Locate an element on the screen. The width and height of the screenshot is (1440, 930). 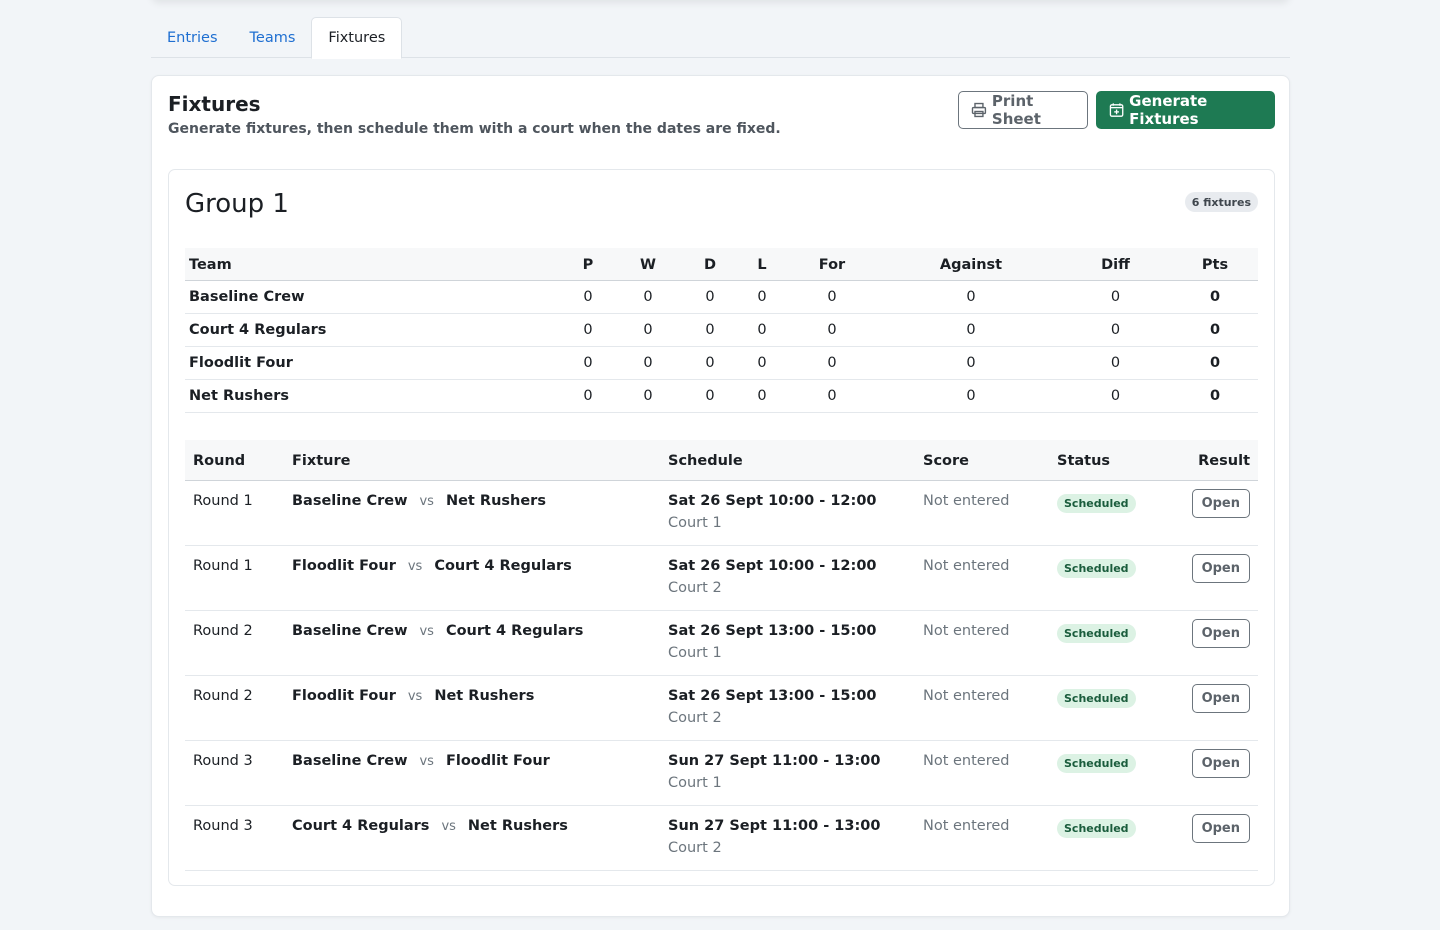
generate-fixtures-button: Generate Fixtures is located at coordinates (1185, 110).